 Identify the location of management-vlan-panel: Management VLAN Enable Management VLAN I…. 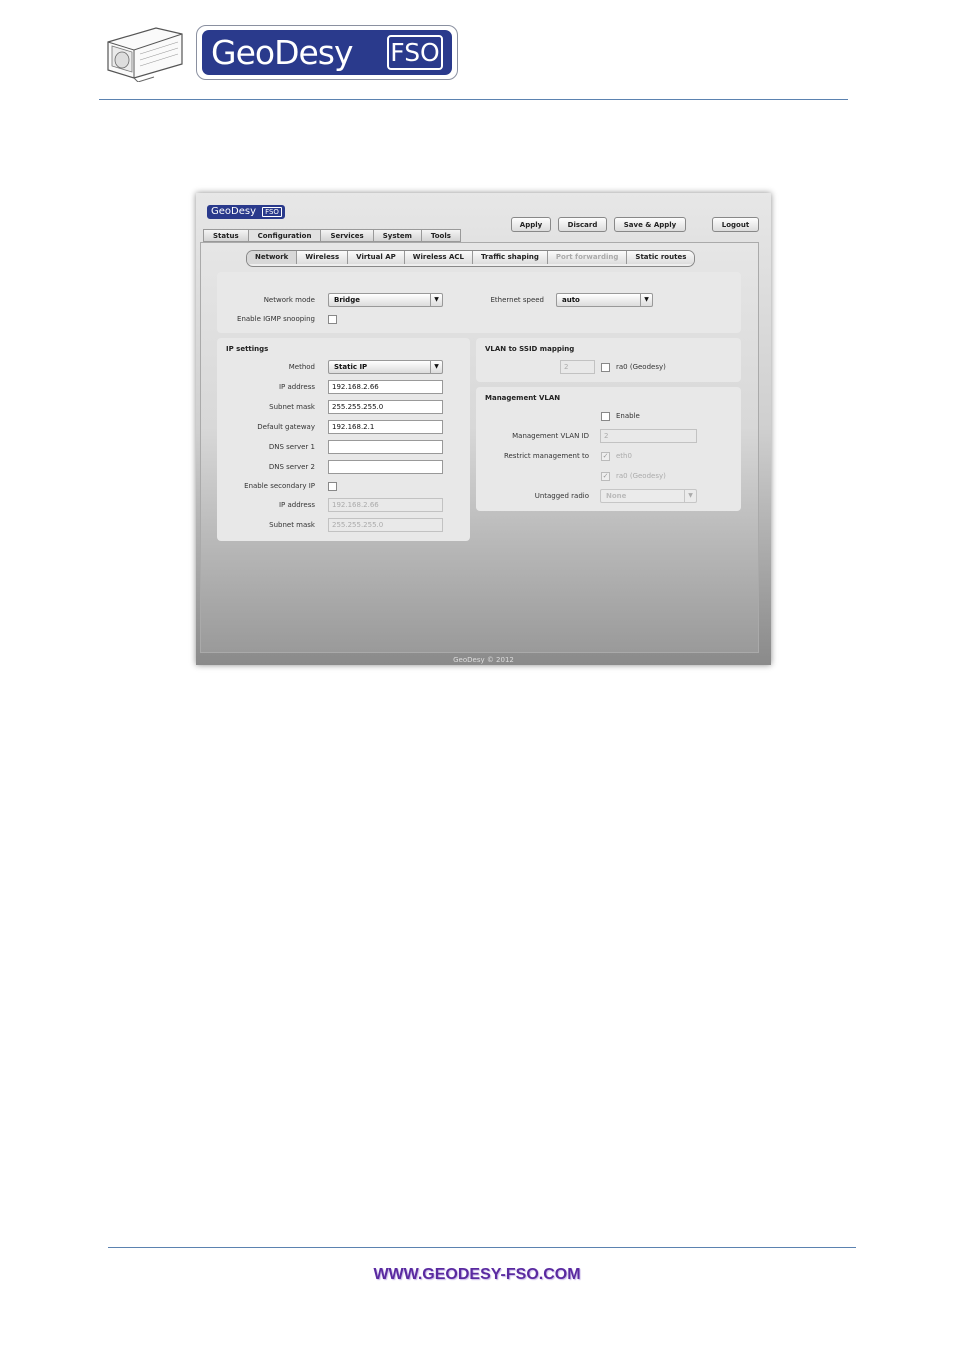
(608, 449).